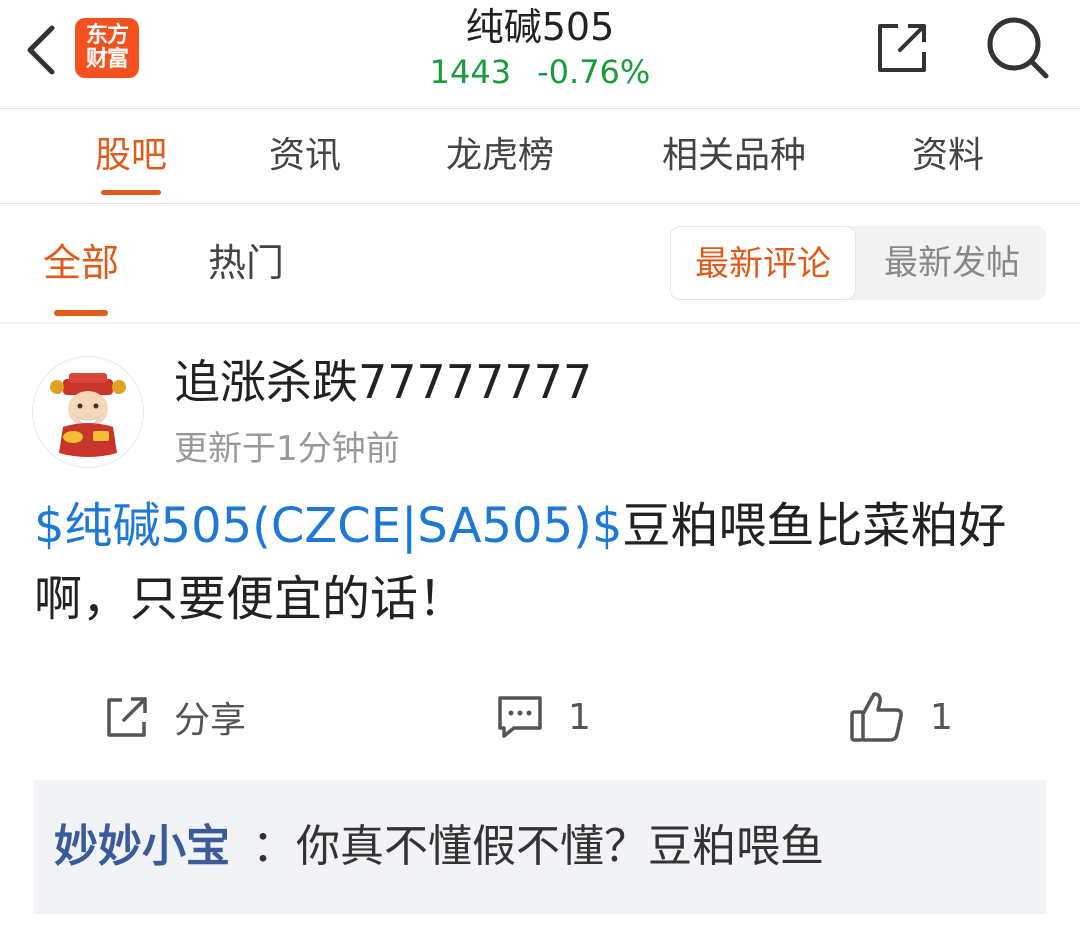  I want to click on post-actions: 分享 1 1, so click(540, 717).